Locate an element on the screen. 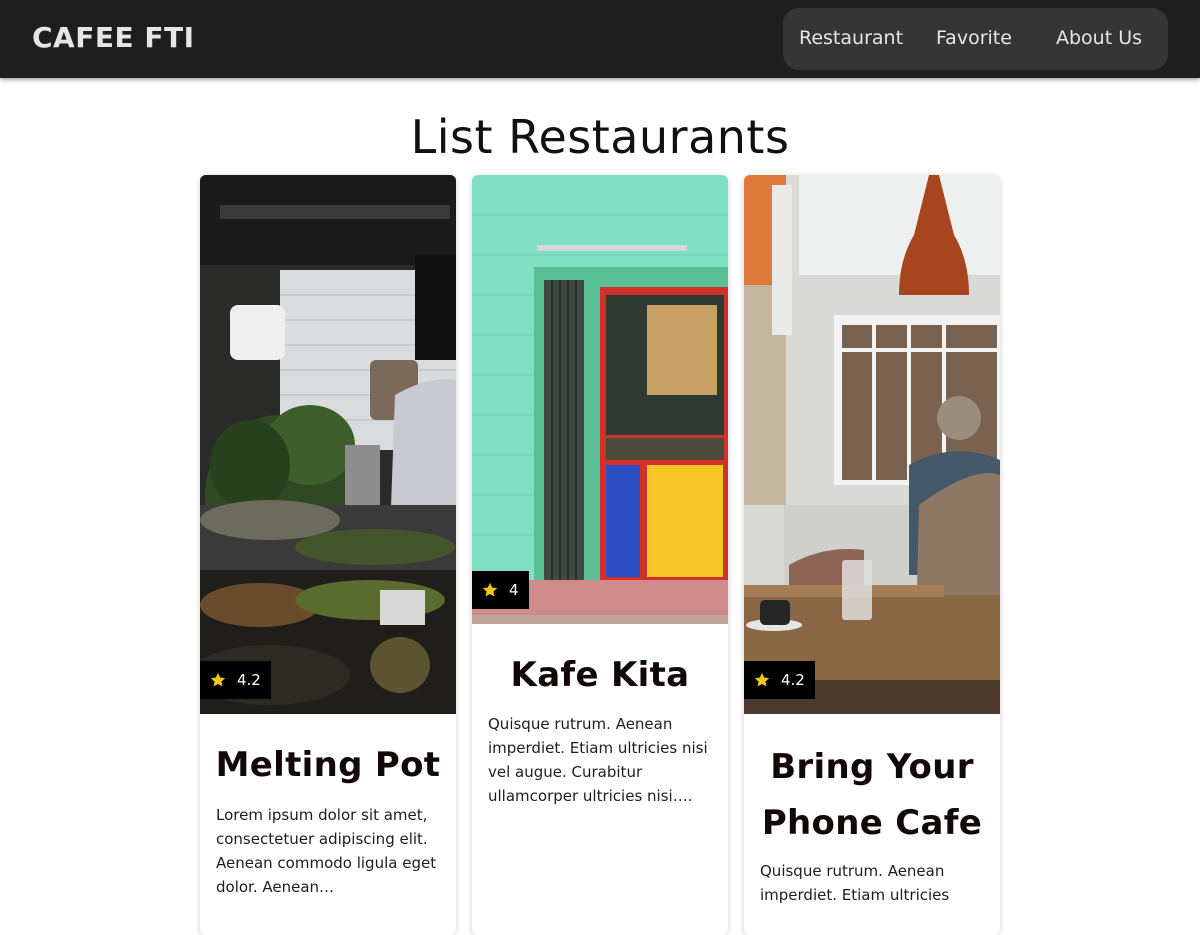 The height and width of the screenshot is (935, 1200). restaurant-name: Bring Your Phone Cafe is located at coordinates (872, 795).